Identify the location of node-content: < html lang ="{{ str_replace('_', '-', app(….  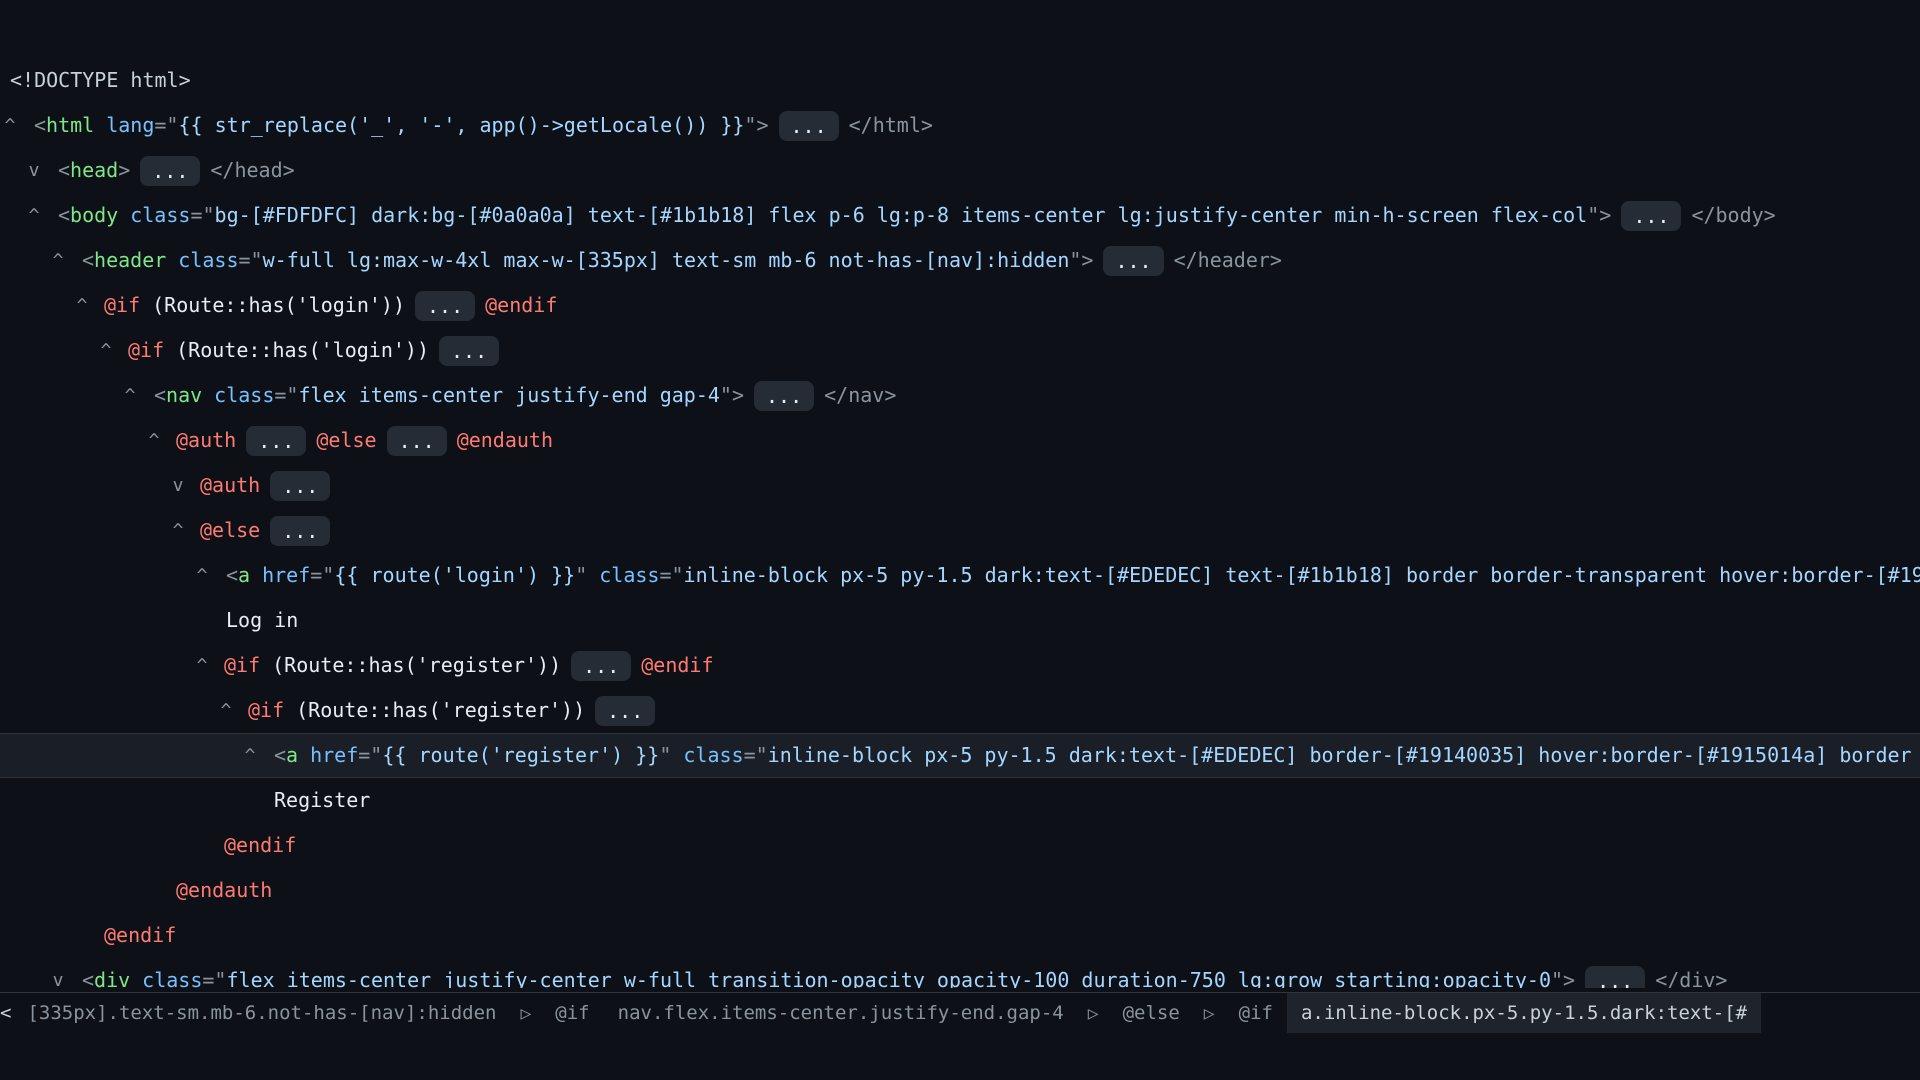
(483, 125).